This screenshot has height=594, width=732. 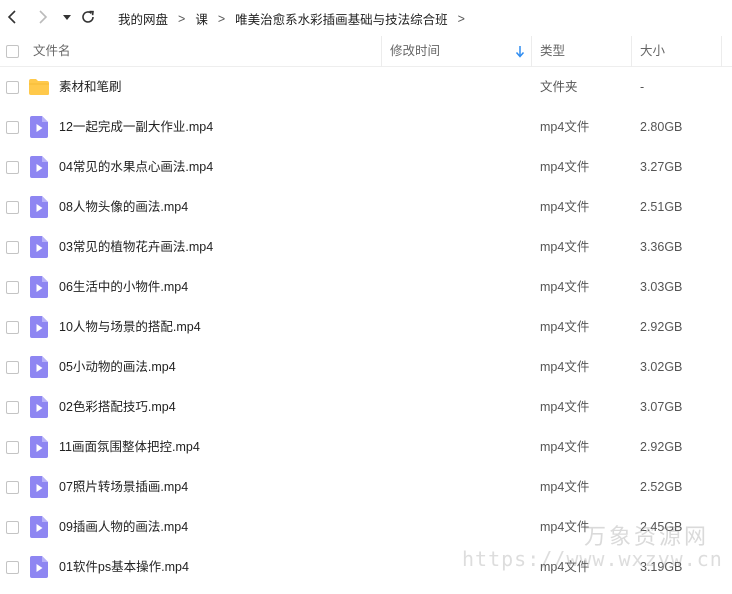 I want to click on file-size: 3.36GB, so click(x=661, y=247).